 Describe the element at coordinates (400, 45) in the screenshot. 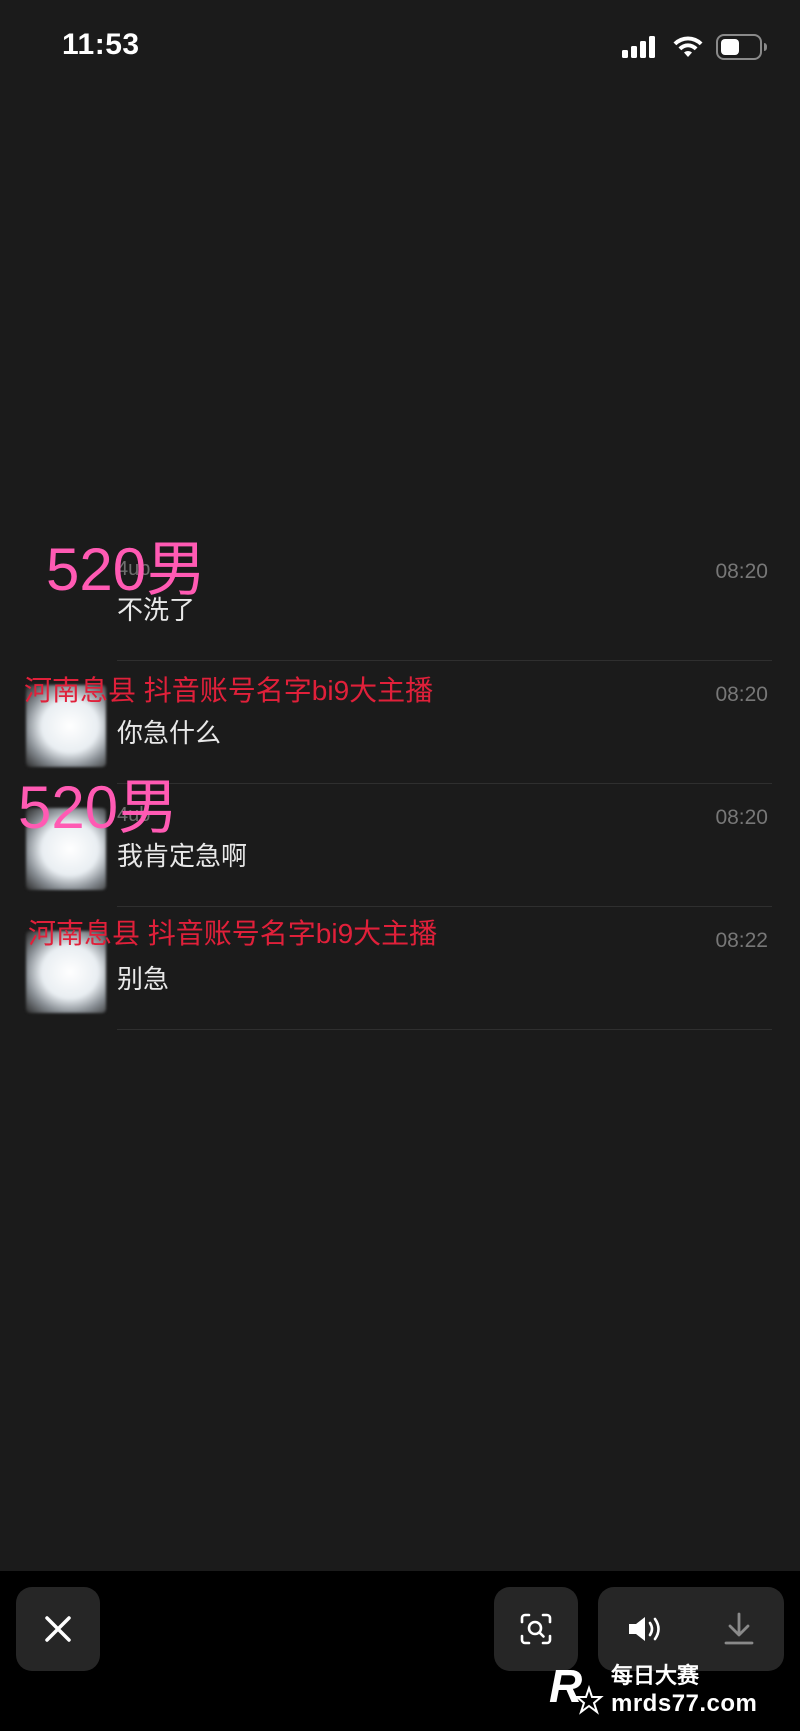

I see `status-bar: 11:53` at that location.